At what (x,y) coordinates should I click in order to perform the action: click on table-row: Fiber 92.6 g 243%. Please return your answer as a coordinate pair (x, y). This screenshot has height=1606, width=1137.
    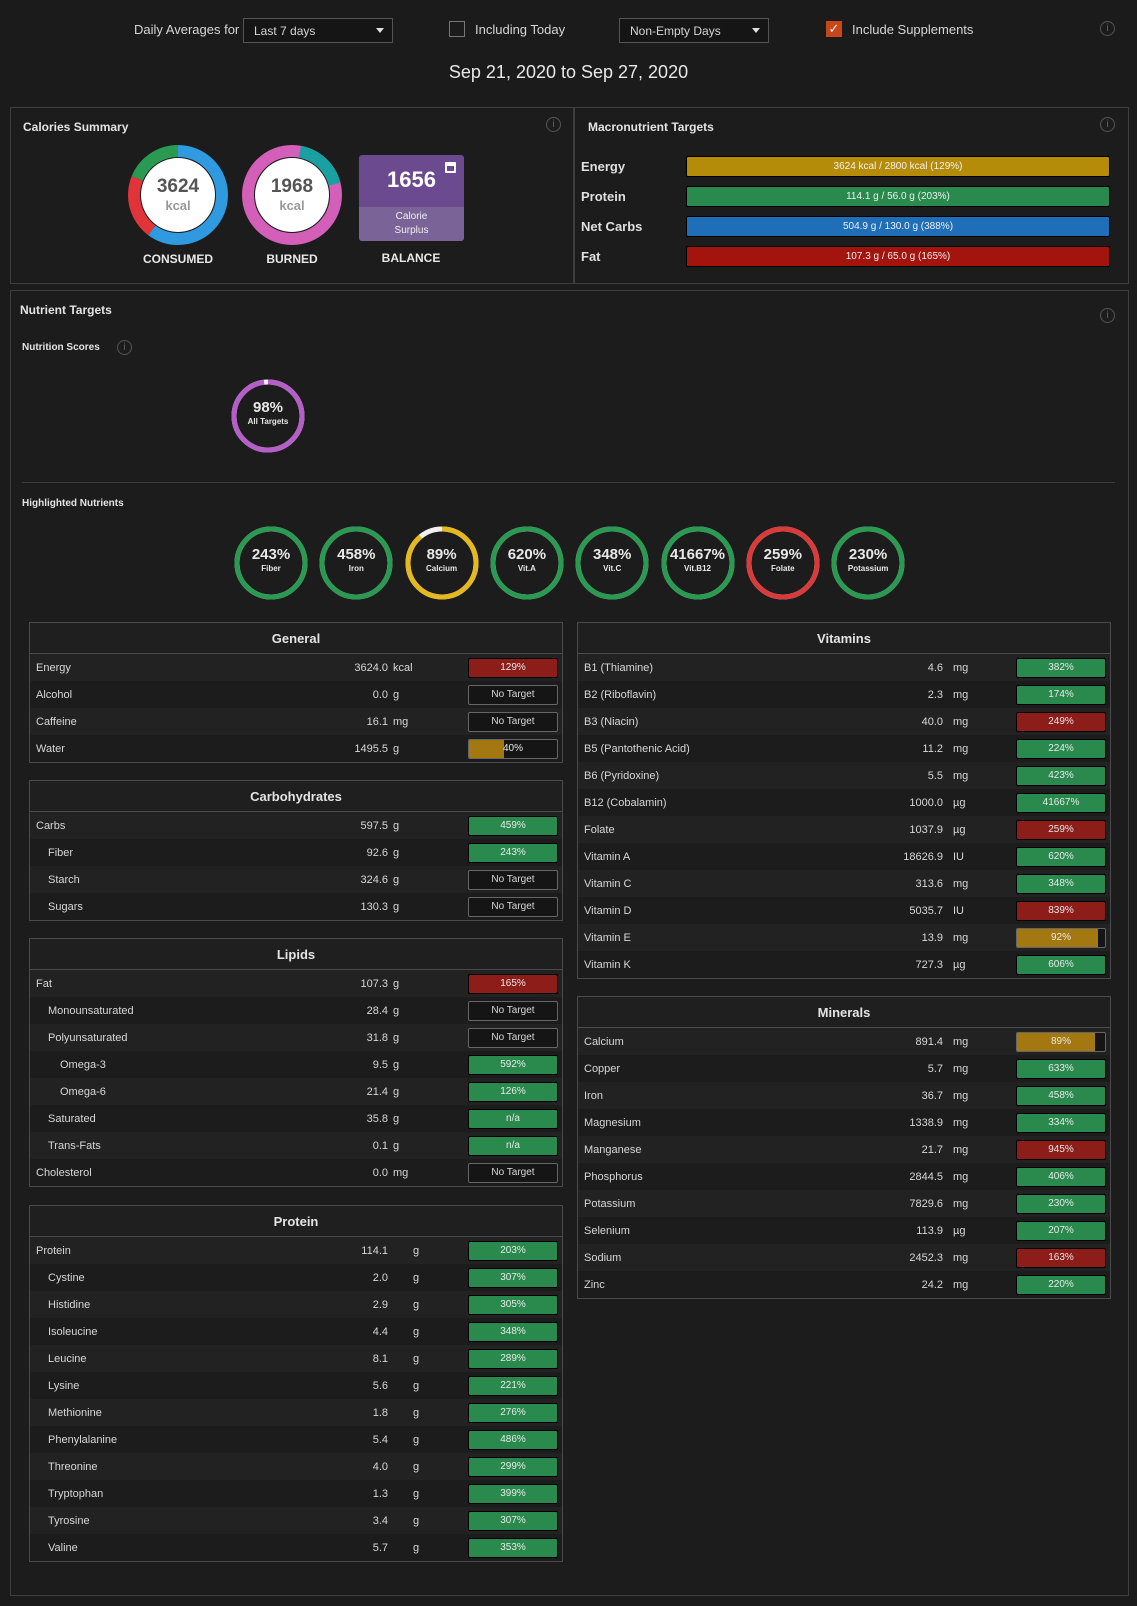
    Looking at the image, I should click on (296, 852).